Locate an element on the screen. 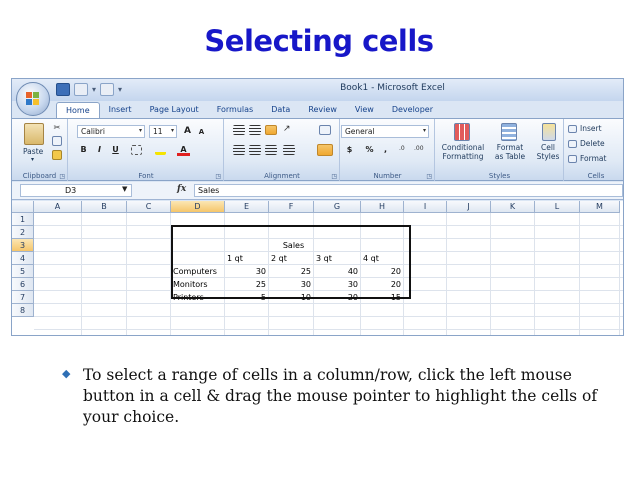 The image size is (638, 478). paste-icon is located at coordinates (34, 134).